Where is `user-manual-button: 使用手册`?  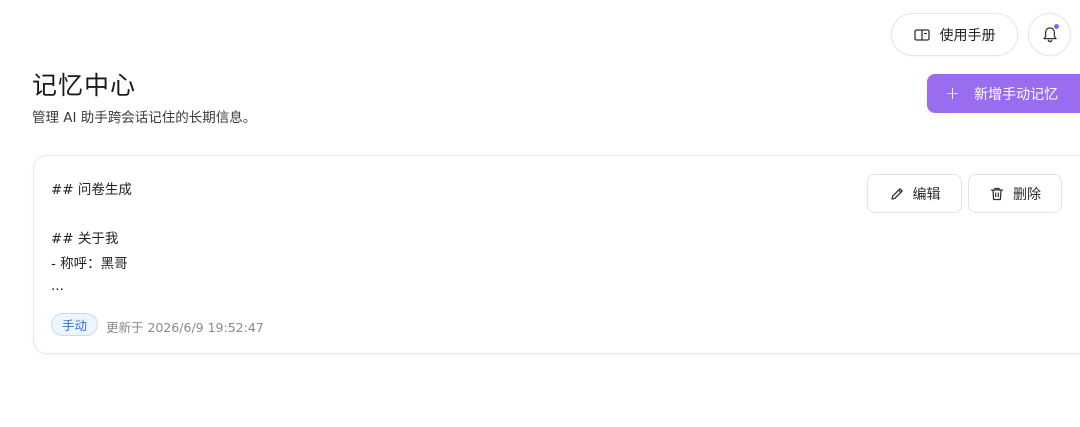
user-manual-button: 使用手册 is located at coordinates (954, 34).